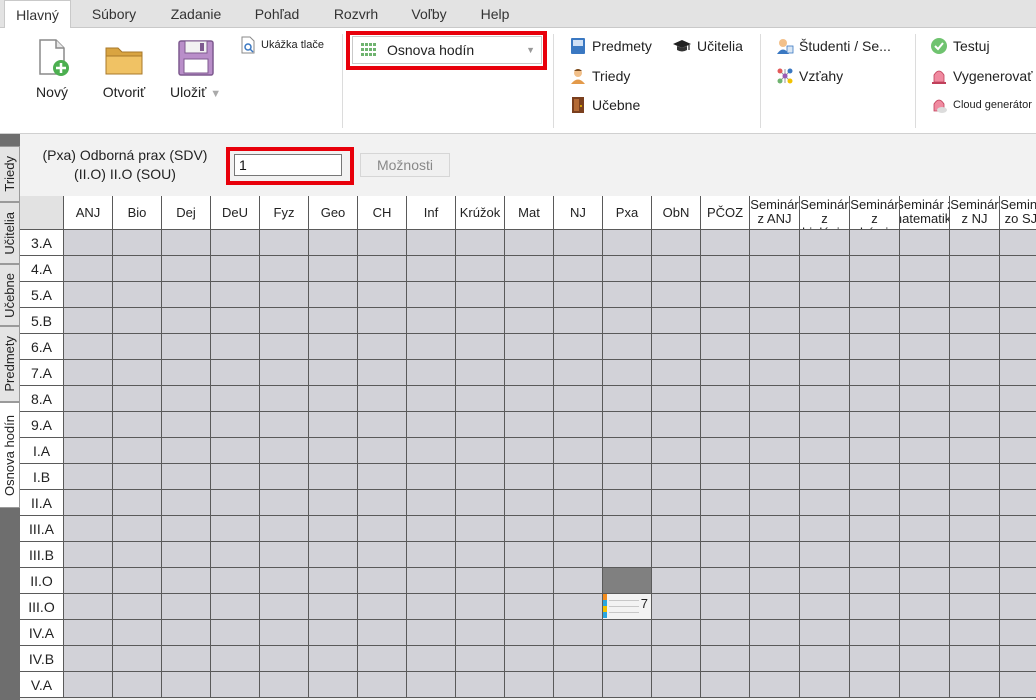 Image resolution: width=1036 pixels, height=700 pixels. Describe the element at coordinates (981, 76) in the screenshot. I see `generate-button: Vygenerovať` at that location.